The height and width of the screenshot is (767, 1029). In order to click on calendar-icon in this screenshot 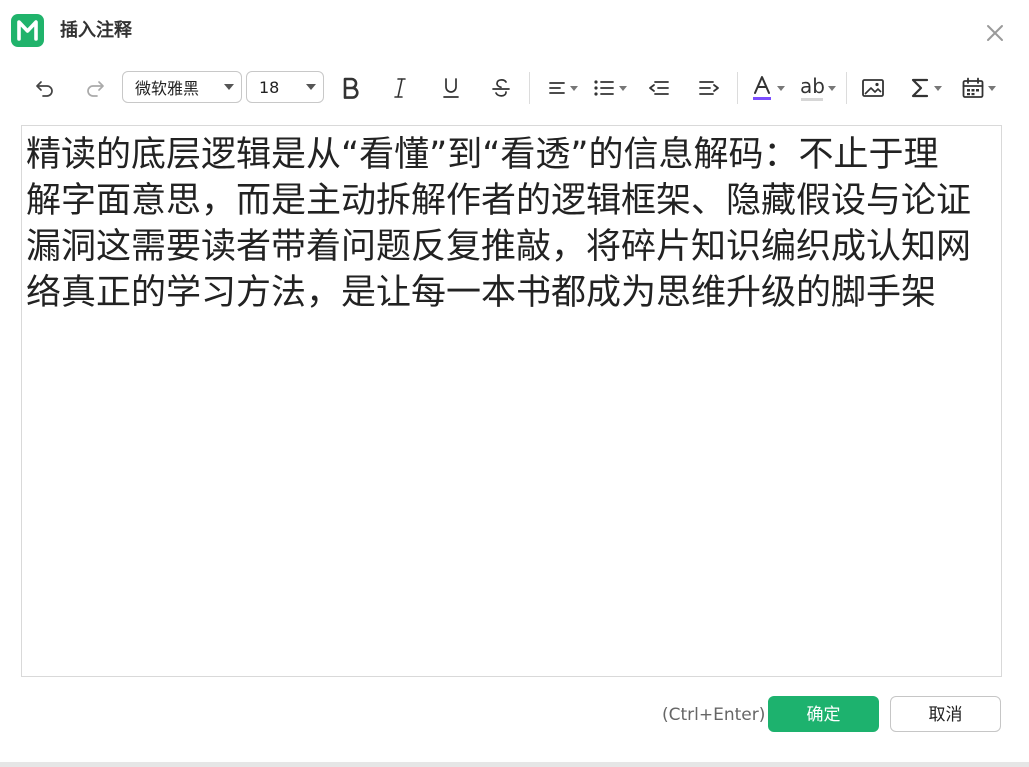, I will do `click(978, 88)`.